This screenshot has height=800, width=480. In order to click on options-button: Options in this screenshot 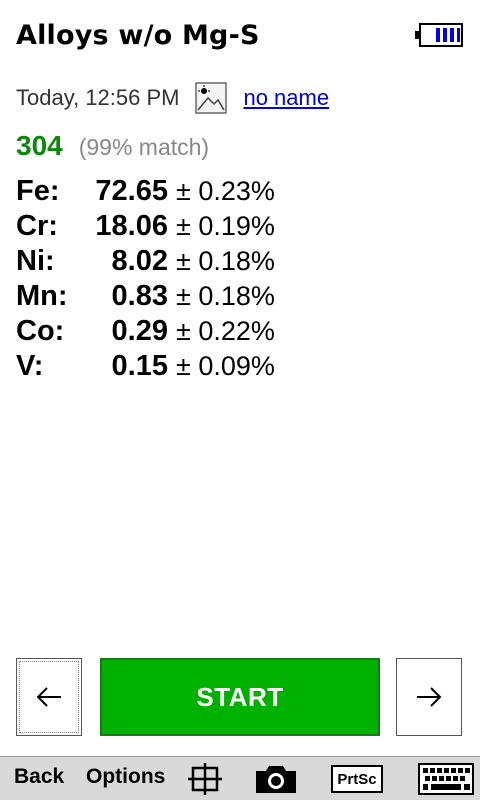, I will do `click(125, 777)`.